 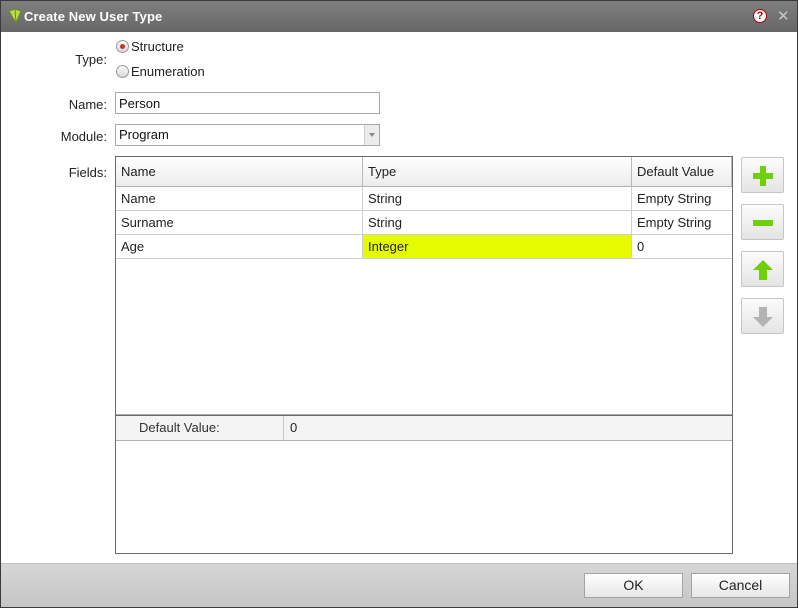 I want to click on field-default-cell: 0, so click(x=682, y=246).